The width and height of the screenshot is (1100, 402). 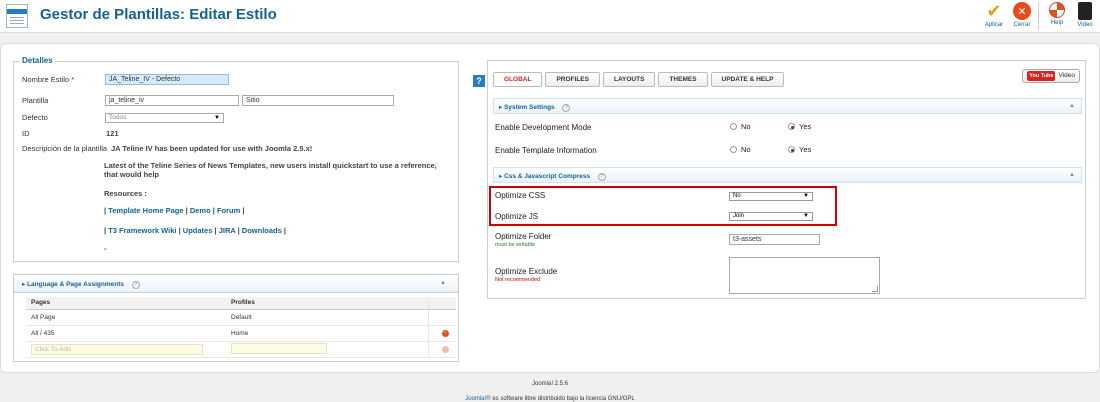 I want to click on system-settings-header: ▸ System Settings ? ▲, so click(x=787, y=106).